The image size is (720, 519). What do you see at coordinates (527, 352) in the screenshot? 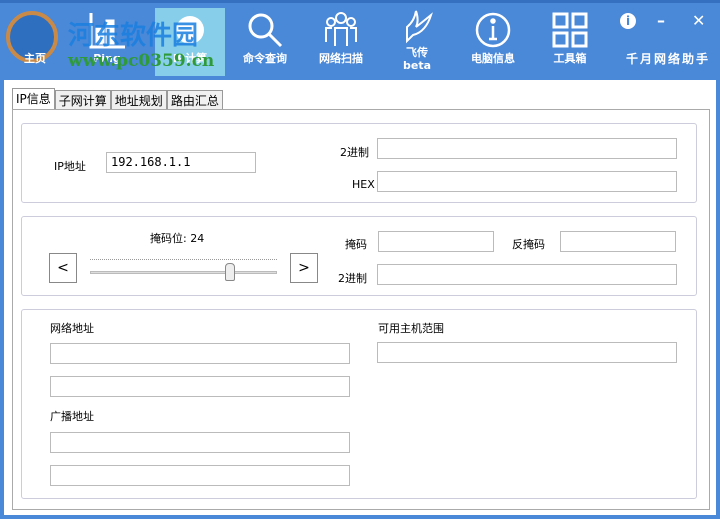
I see `host-range-input` at bounding box center [527, 352].